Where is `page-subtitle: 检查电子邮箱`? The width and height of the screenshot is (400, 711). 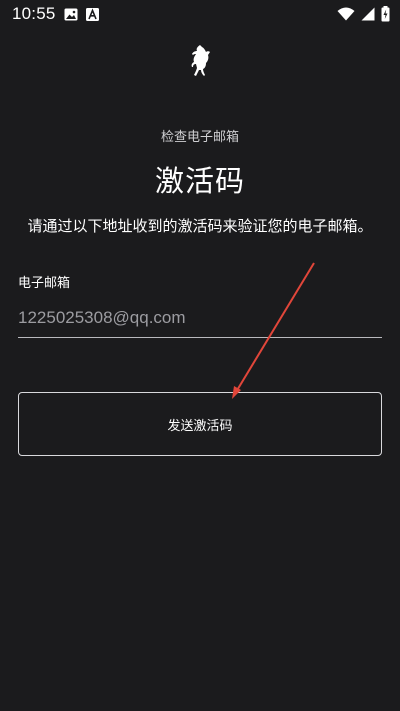
page-subtitle: 检查电子邮箱 is located at coordinates (199, 137).